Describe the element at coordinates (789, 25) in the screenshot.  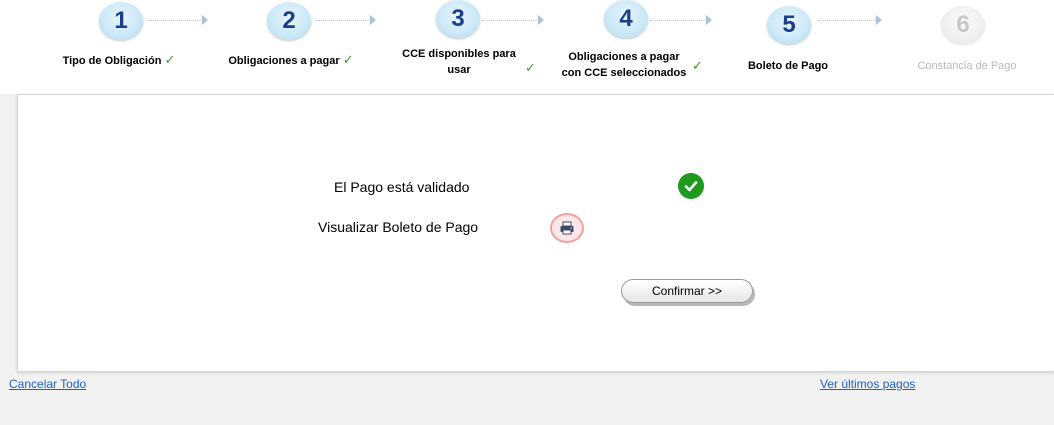
I see `step-number: 5` at that location.